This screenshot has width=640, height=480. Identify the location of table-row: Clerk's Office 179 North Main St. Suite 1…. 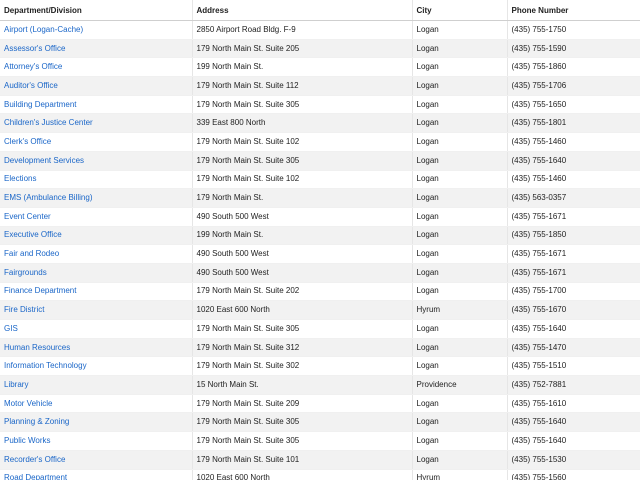
(320, 142).